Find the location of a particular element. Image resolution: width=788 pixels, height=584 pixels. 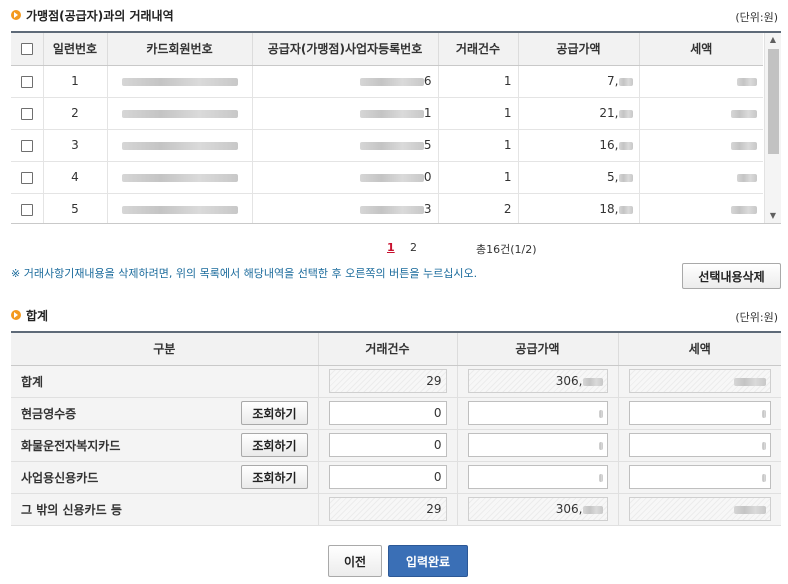

row-supply: 18, is located at coordinates (609, 209).